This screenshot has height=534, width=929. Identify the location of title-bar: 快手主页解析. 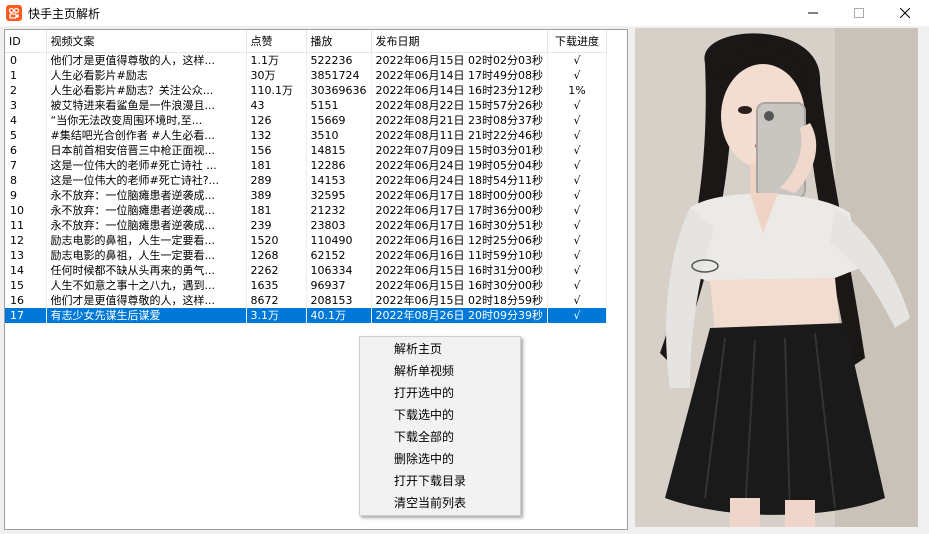
(464, 13).